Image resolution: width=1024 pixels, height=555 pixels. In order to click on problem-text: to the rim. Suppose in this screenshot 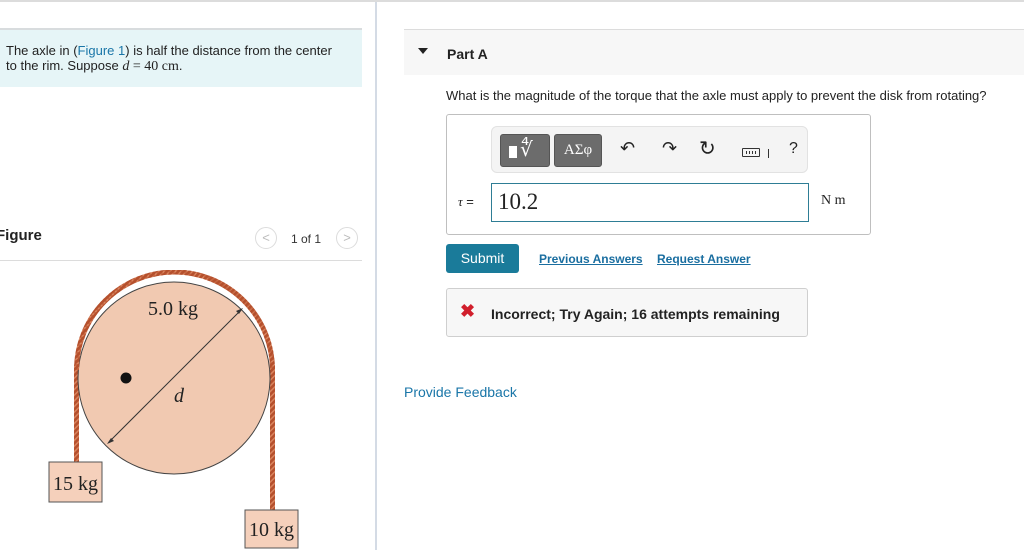, I will do `click(64, 65)`.